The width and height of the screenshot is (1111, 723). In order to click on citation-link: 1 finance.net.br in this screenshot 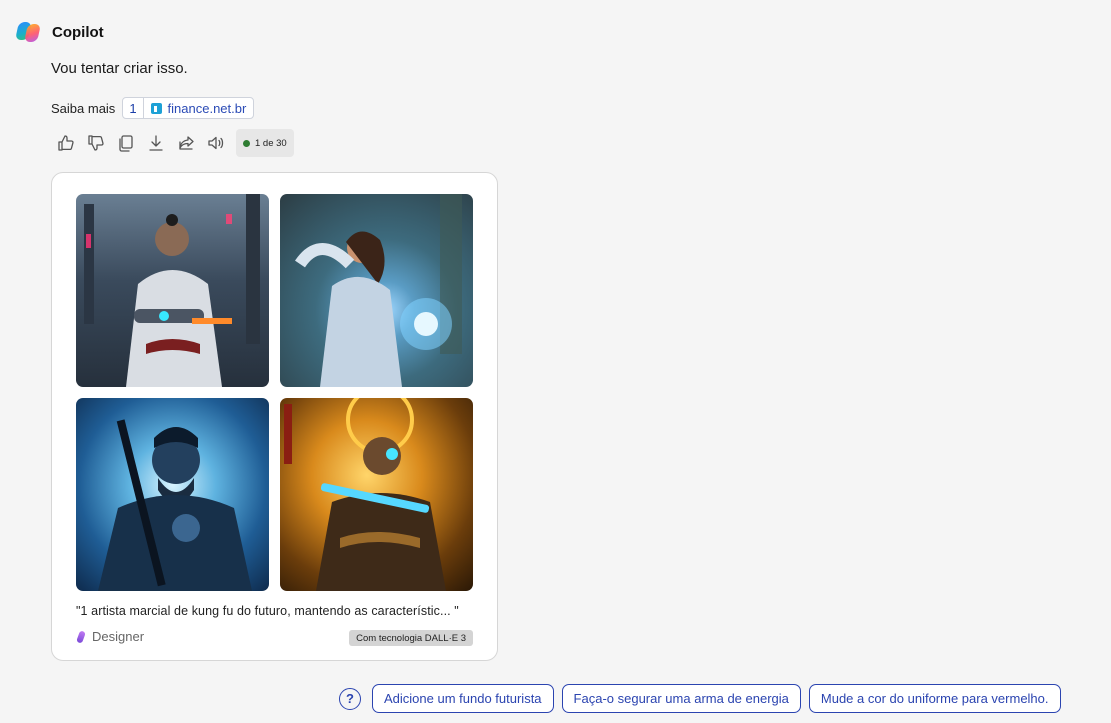, I will do `click(188, 108)`.